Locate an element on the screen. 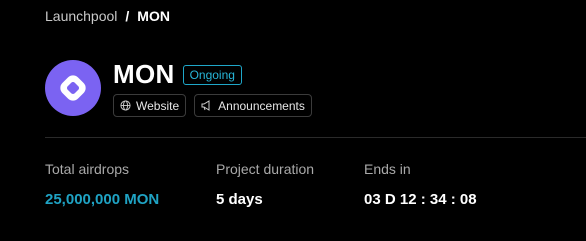  website-button-label: Website is located at coordinates (158, 105).